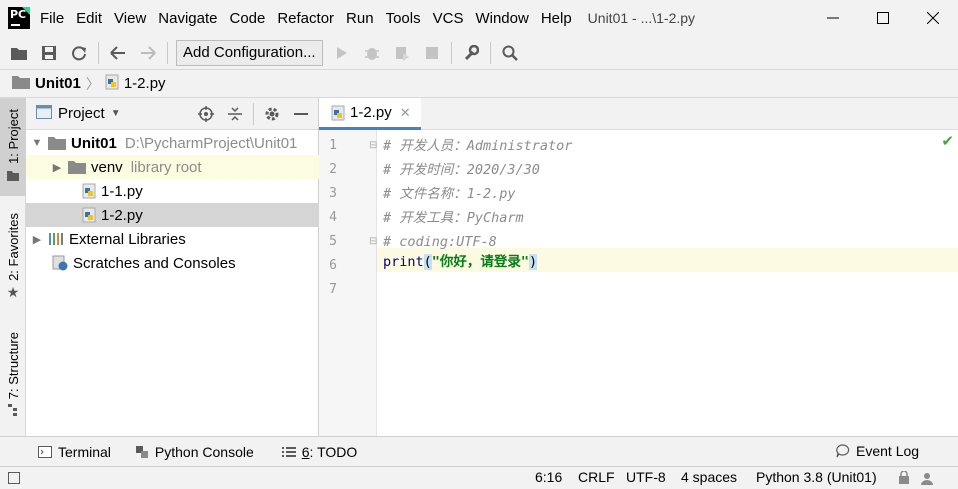 This screenshot has width=958, height=489. Describe the element at coordinates (548, 477) in the screenshot. I see `caret-position: 6:16` at that location.